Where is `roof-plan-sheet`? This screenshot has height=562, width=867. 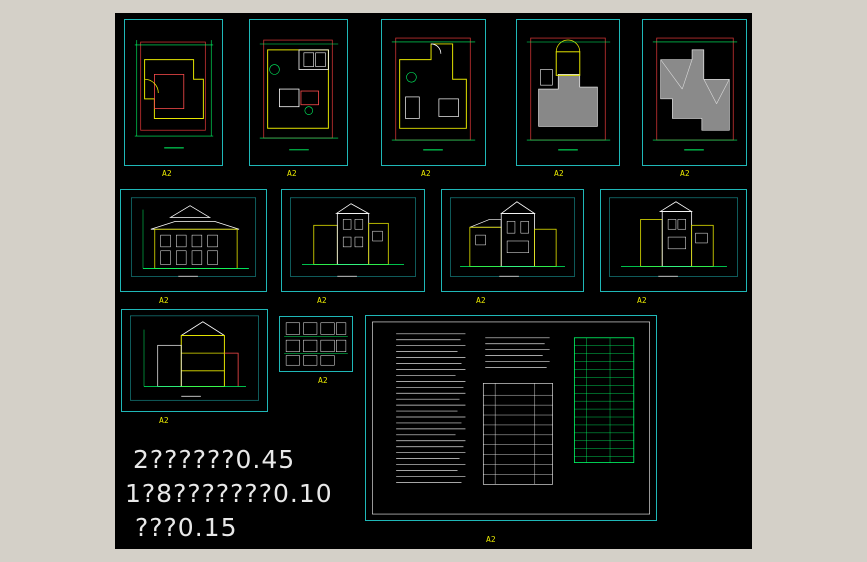
roof-plan-sheet is located at coordinates (694, 92).